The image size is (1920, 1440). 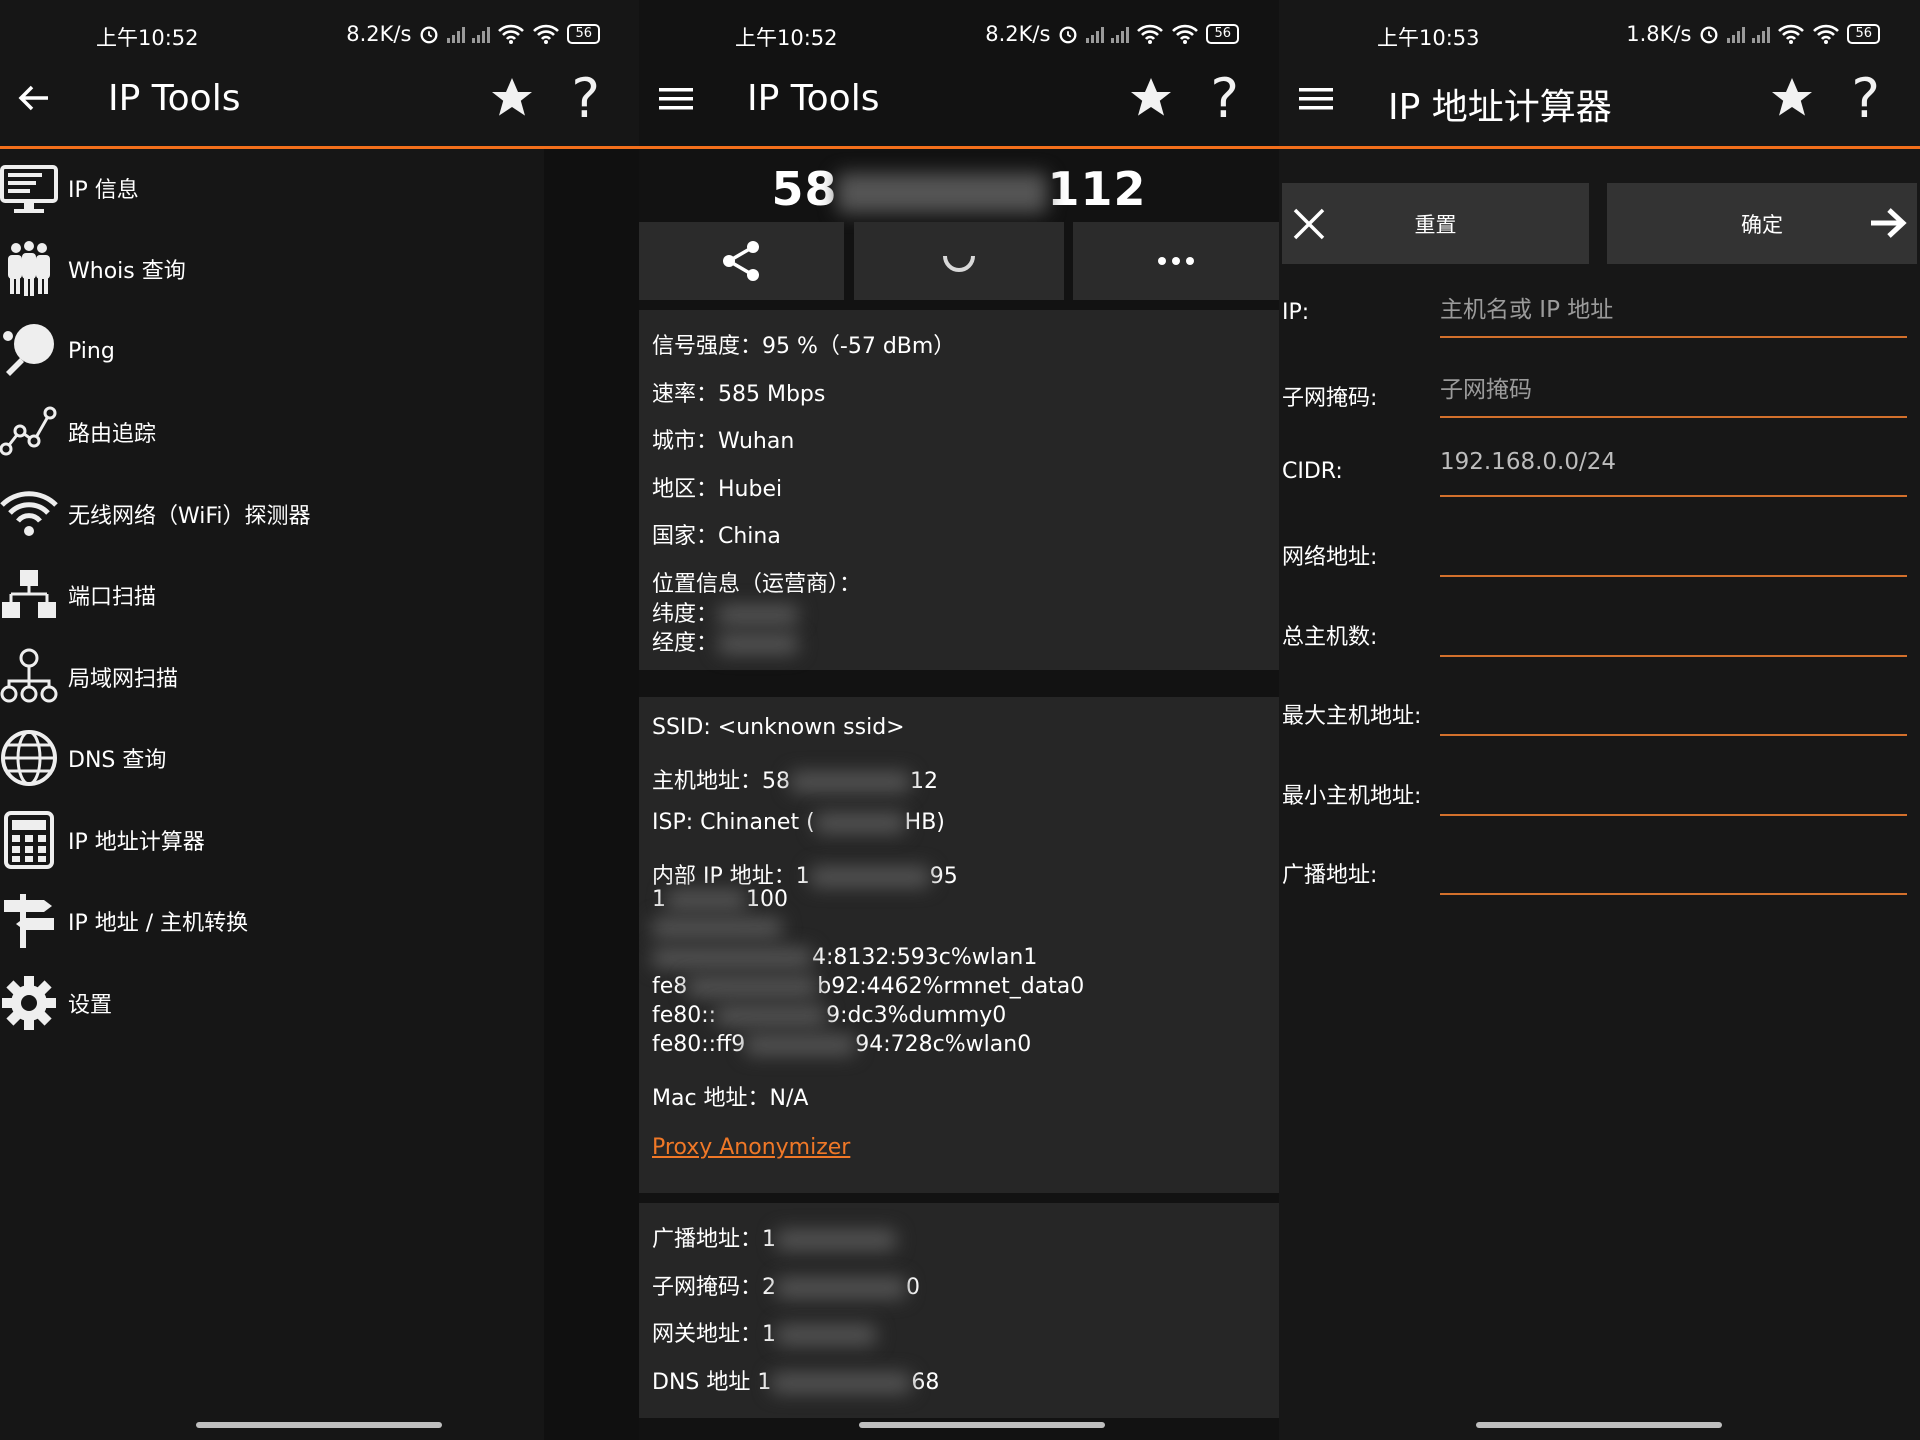 I want to click on menu-item-port-scan: 端口扫描, so click(x=270, y=595).